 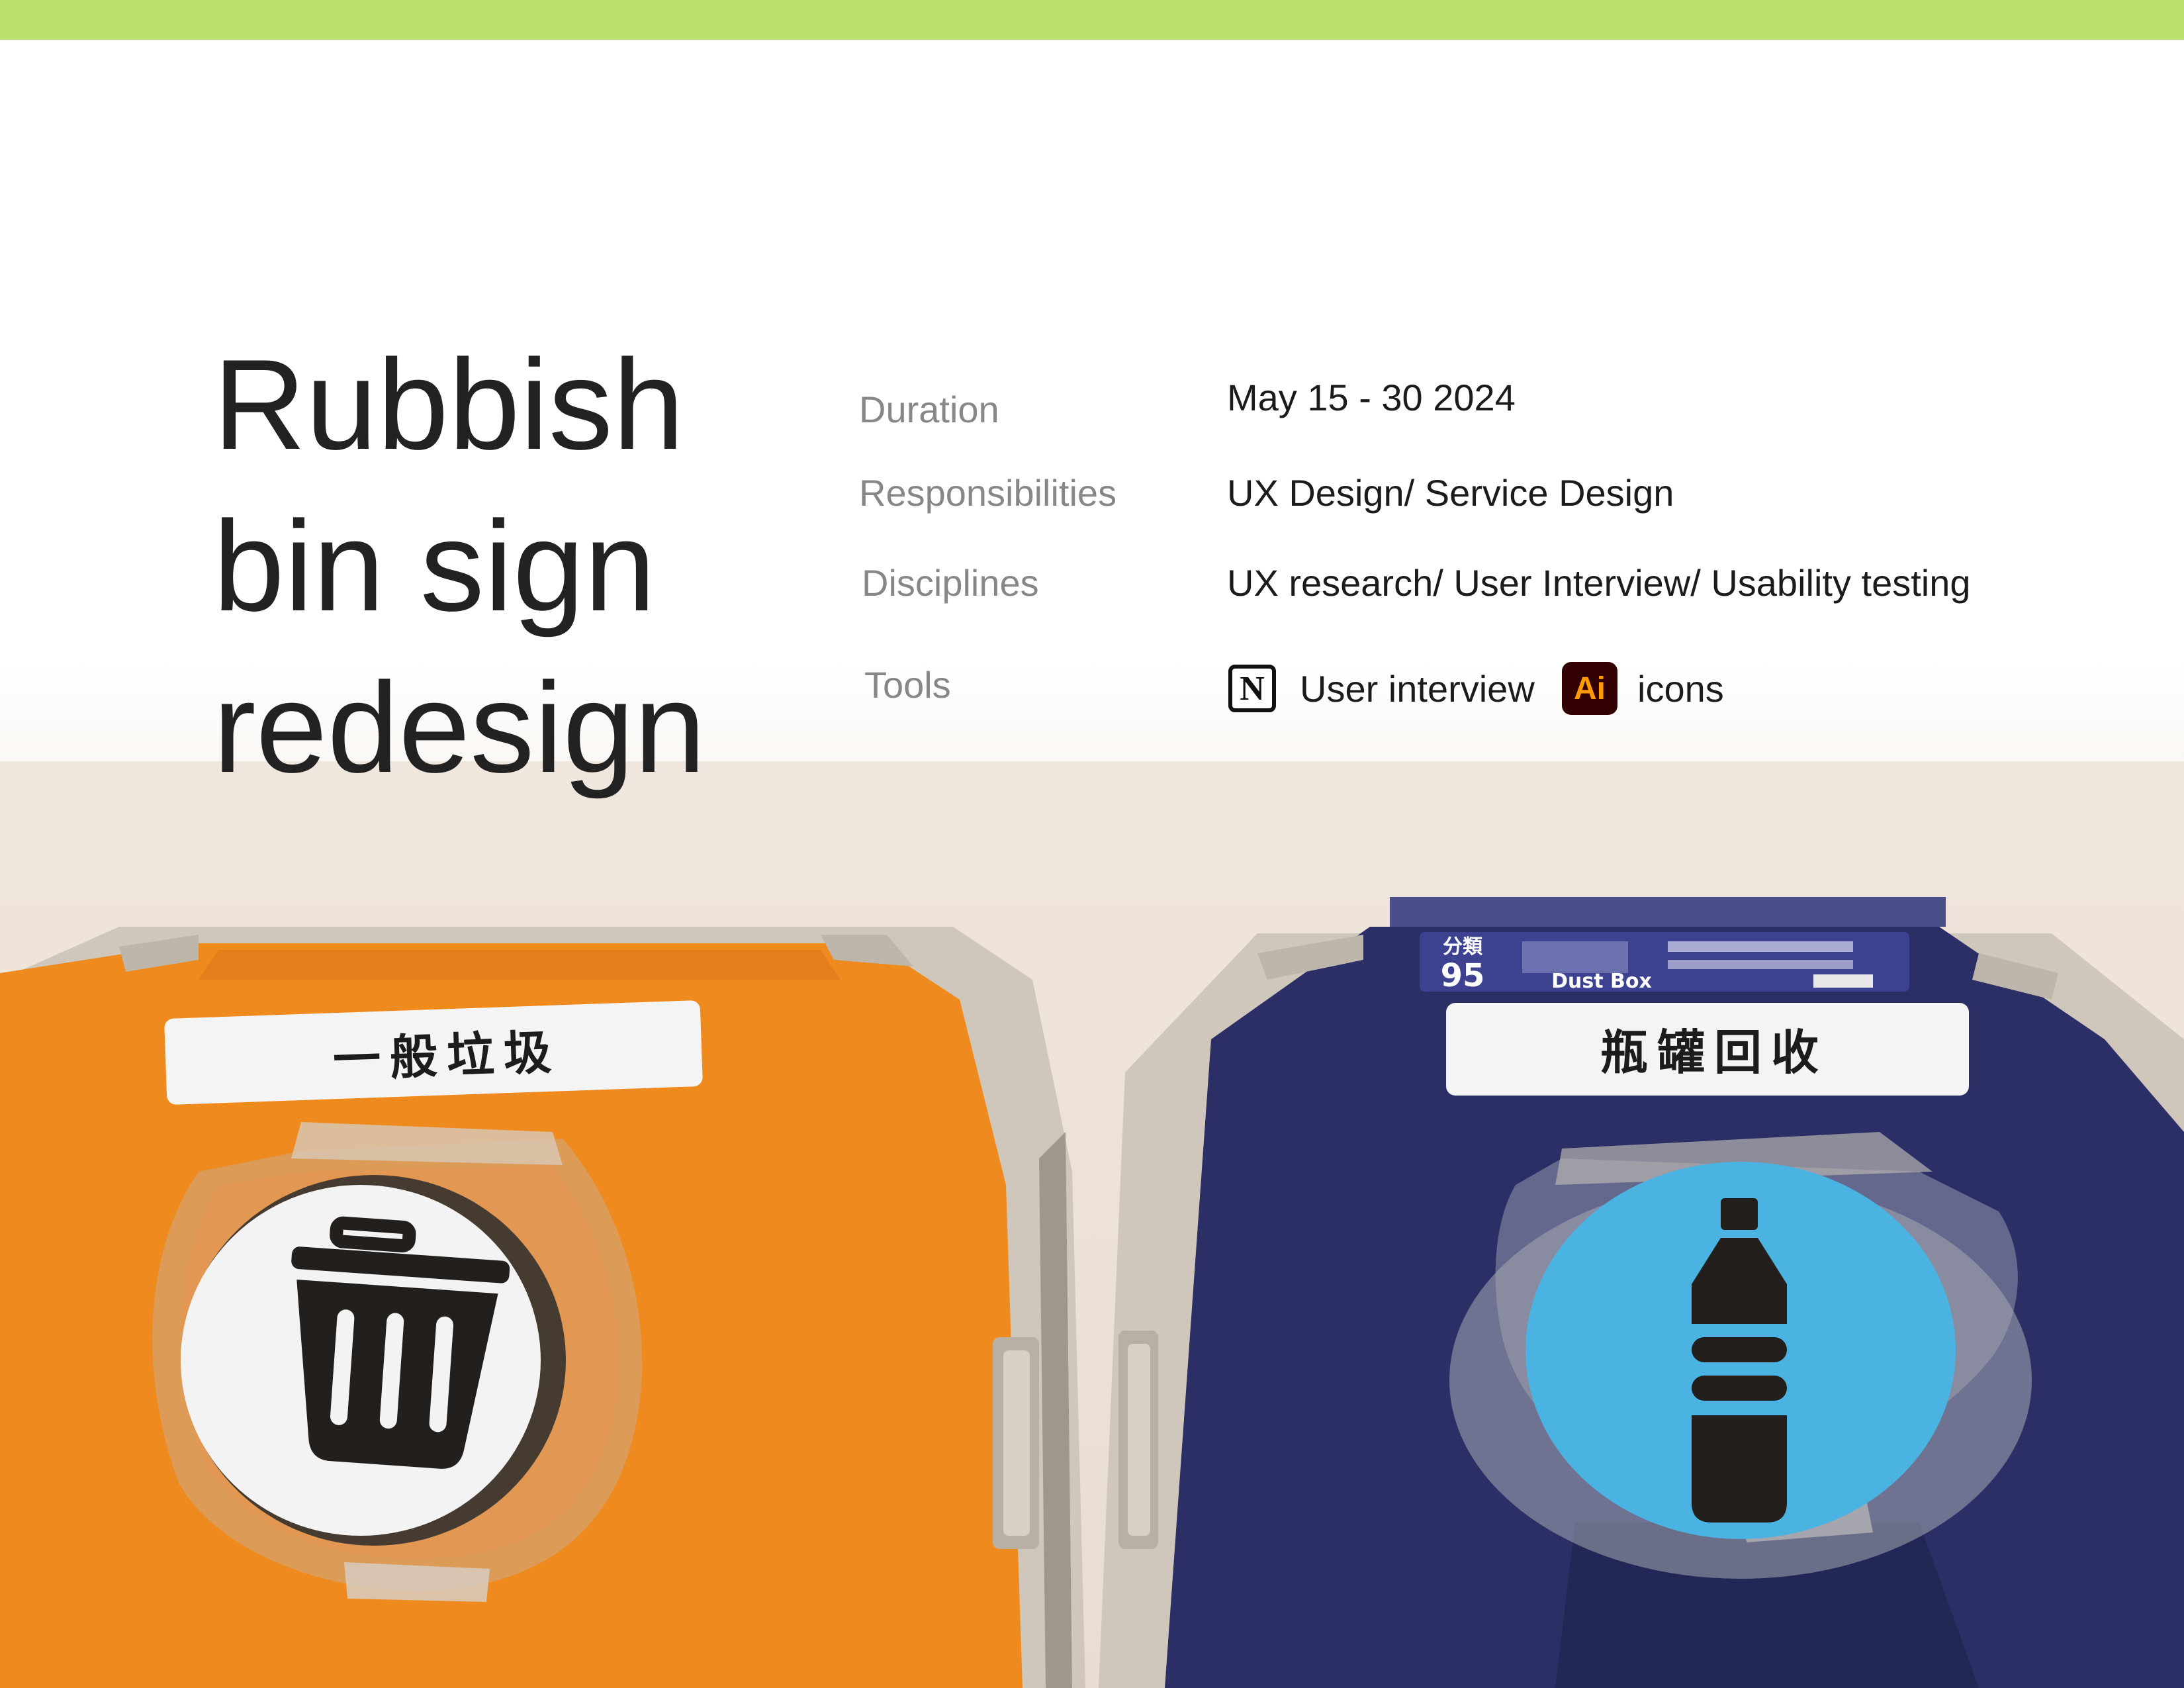 I want to click on illustrator-tool-label: icons, so click(x=1681, y=688).